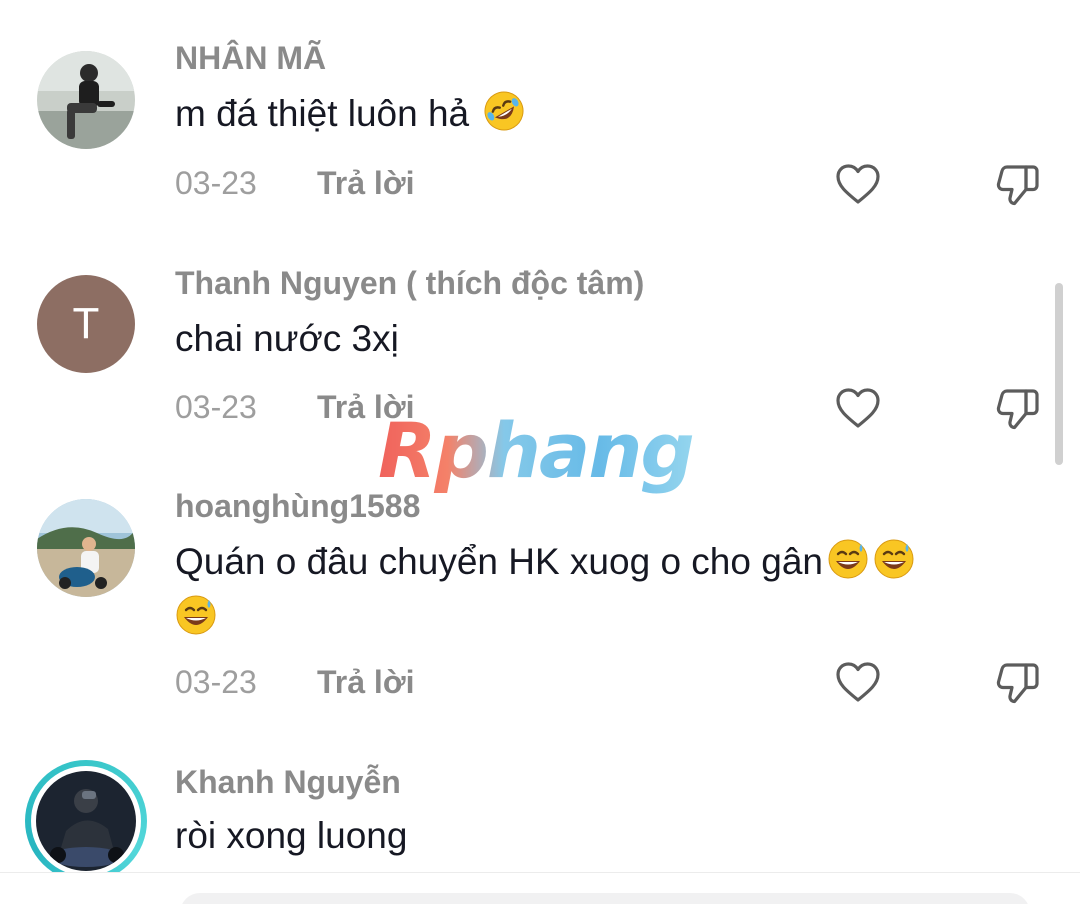 The image size is (1080, 904). I want to click on comment-username: Khanh Nguyễn, so click(288, 782).